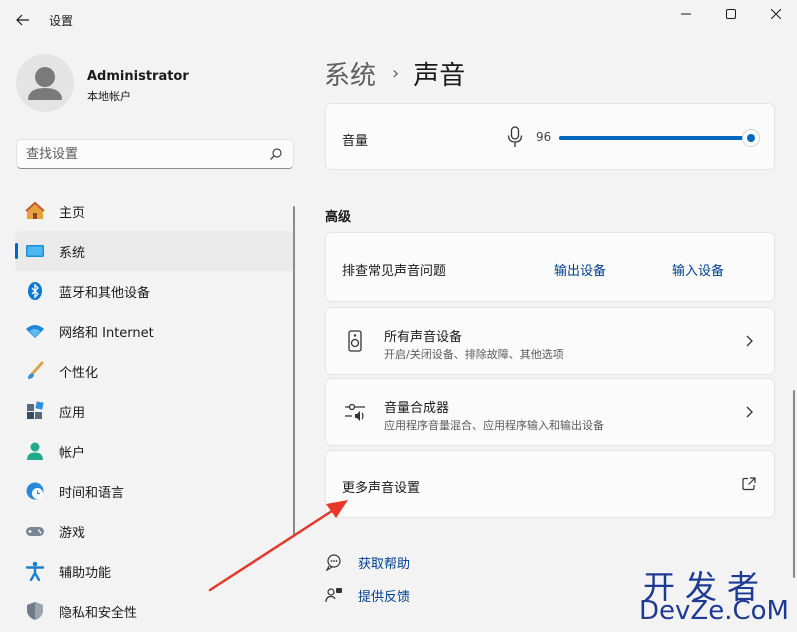 This screenshot has width=797, height=632. What do you see at coordinates (143, 154) in the screenshot?
I see `search-input` at bounding box center [143, 154].